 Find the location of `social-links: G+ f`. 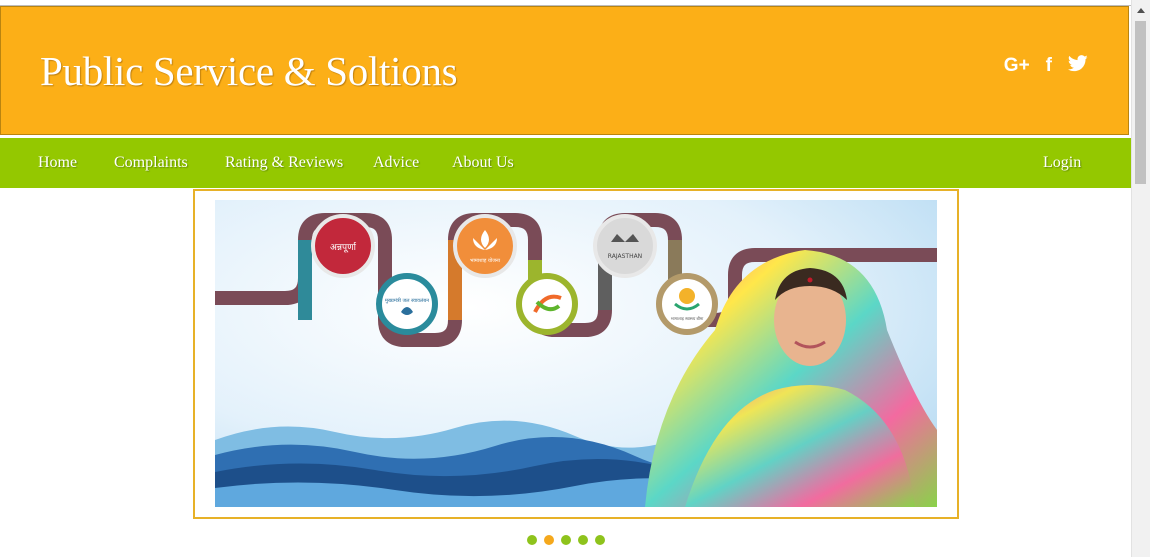

social-links: G+ f is located at coordinates (1046, 65).